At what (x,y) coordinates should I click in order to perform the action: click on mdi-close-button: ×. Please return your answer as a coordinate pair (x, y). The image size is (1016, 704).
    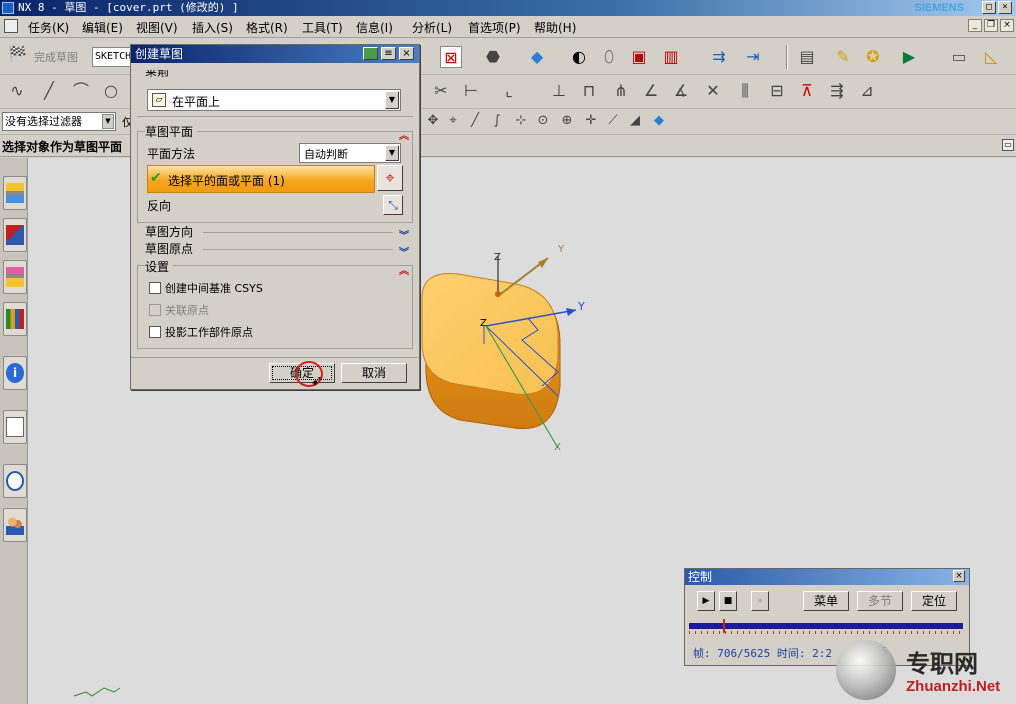
    Looking at the image, I should click on (1007, 25).